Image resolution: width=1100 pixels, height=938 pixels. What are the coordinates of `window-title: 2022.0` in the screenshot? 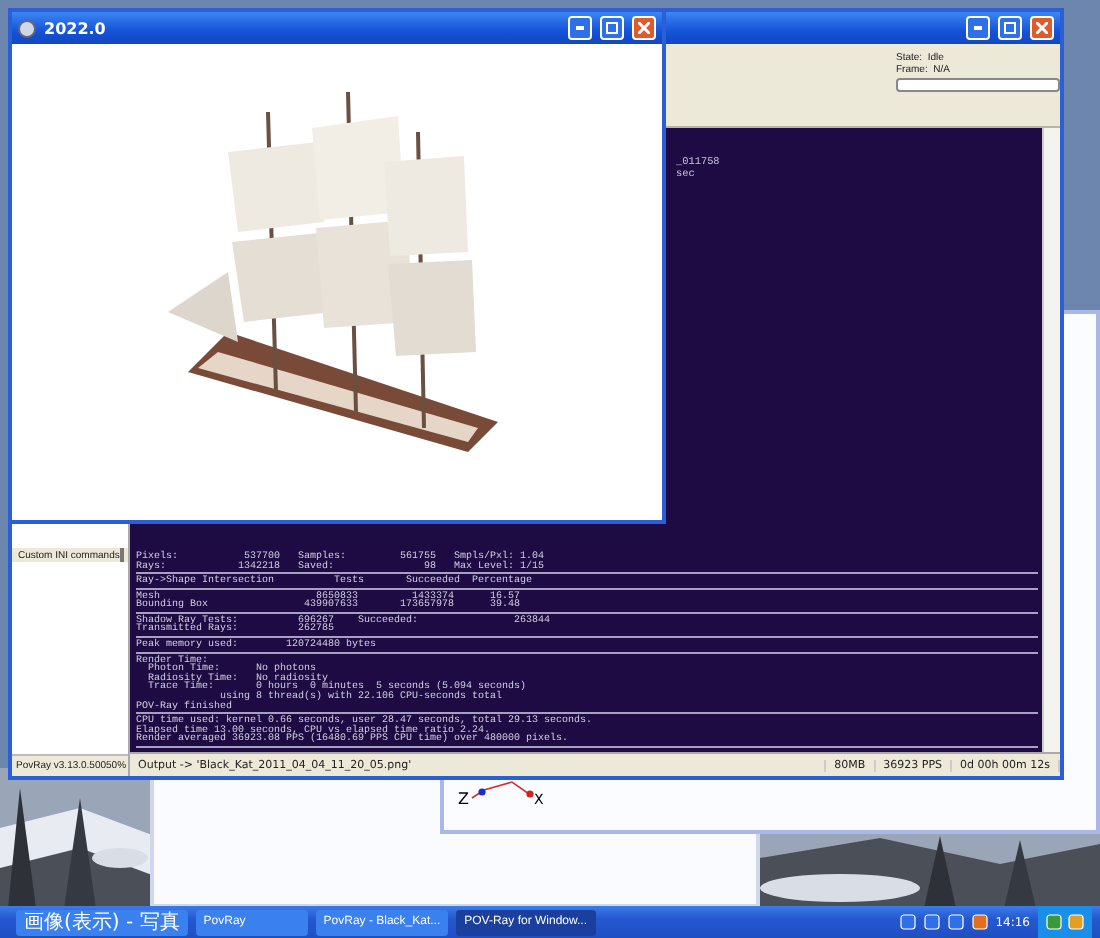 It's located at (76, 28).